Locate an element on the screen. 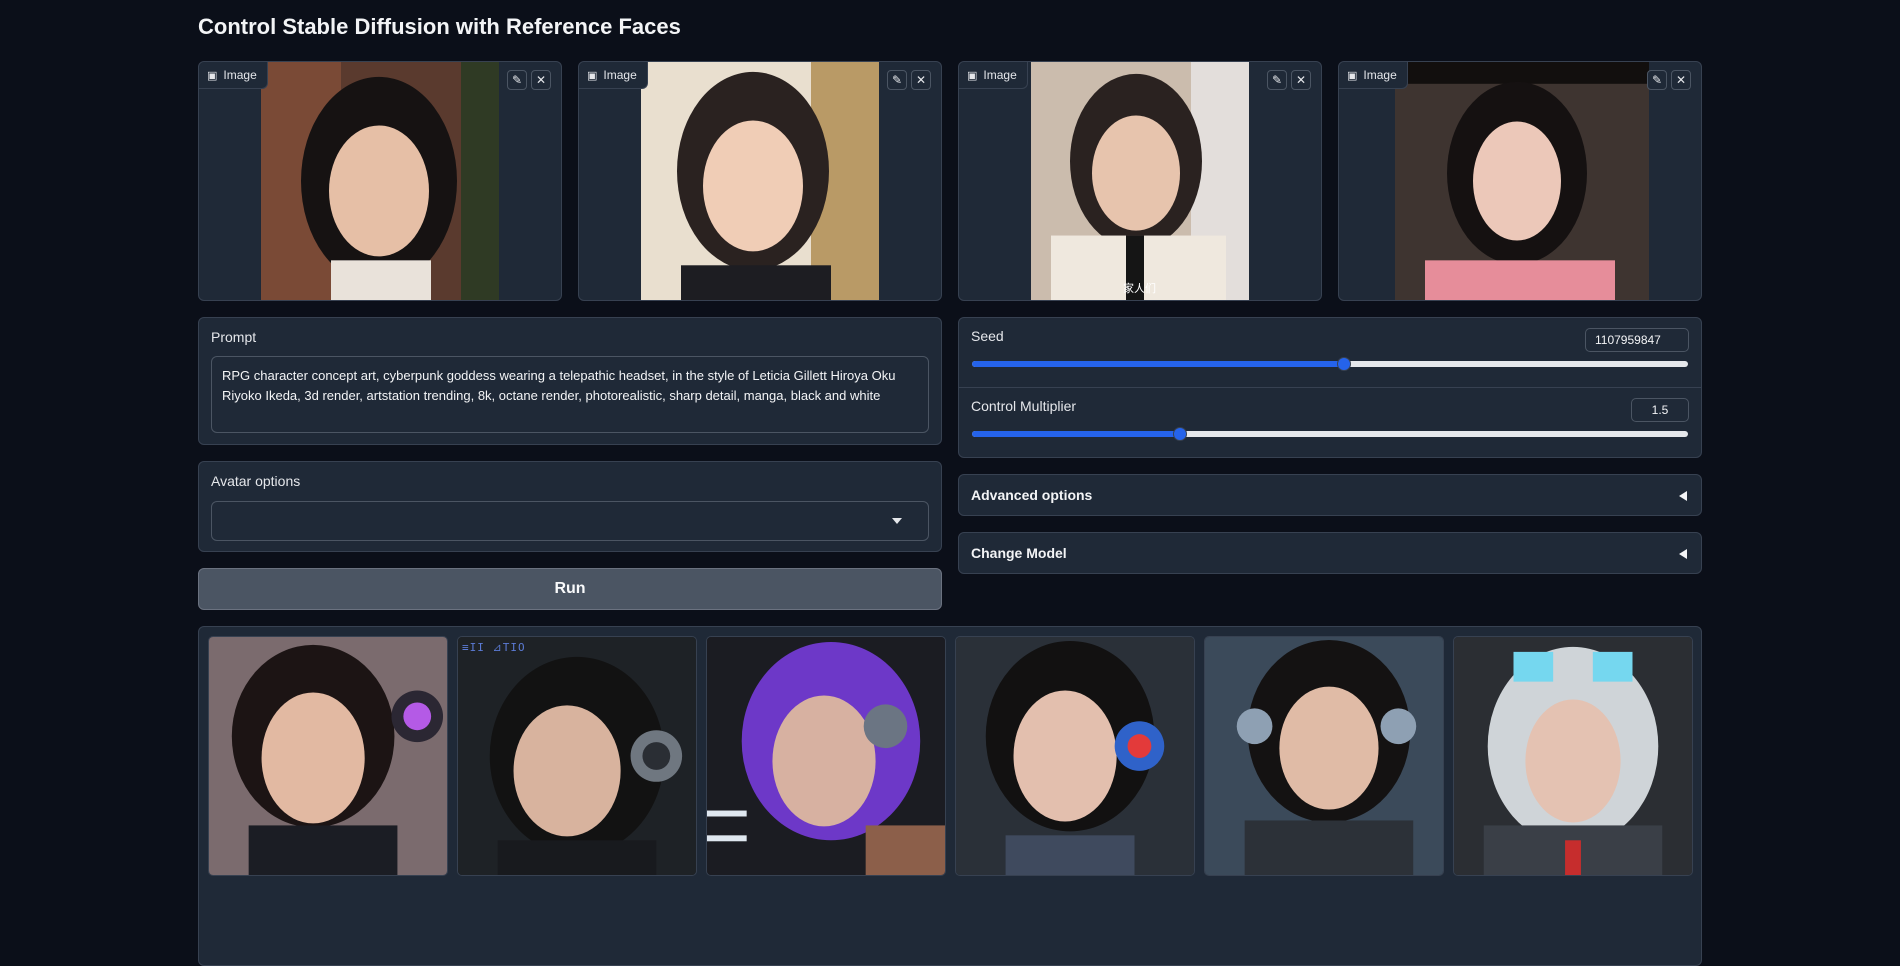 This screenshot has width=1900, height=966. reference-photo-3: 家人们 is located at coordinates (1140, 181).